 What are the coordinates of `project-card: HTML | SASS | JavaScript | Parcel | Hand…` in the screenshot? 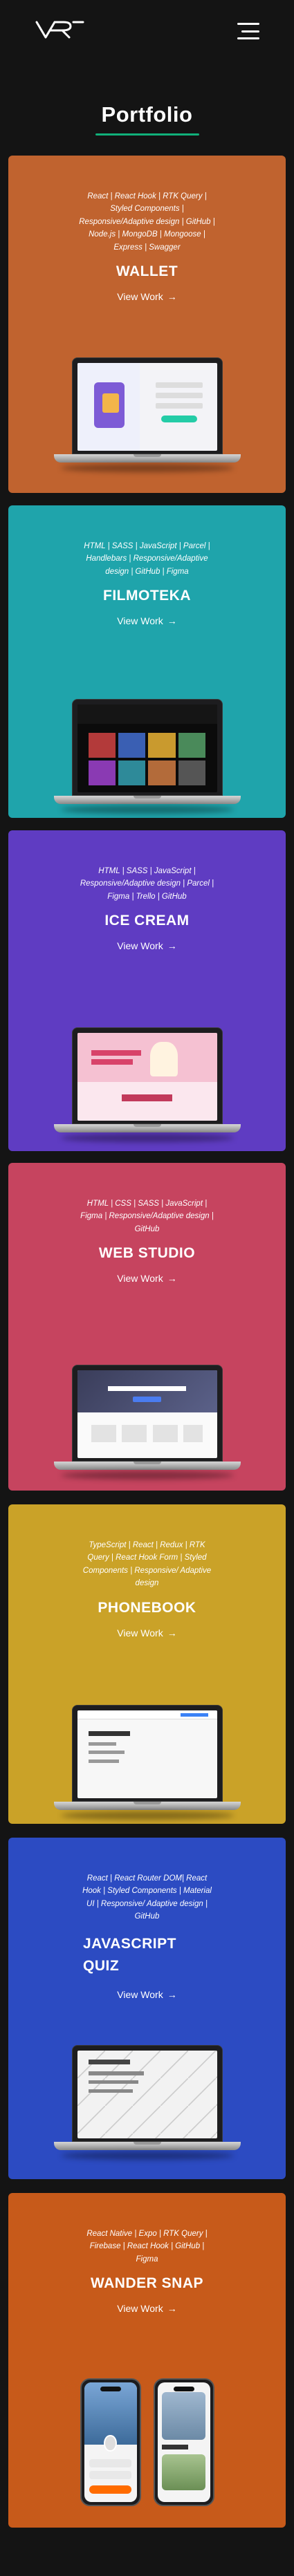 It's located at (147, 661).